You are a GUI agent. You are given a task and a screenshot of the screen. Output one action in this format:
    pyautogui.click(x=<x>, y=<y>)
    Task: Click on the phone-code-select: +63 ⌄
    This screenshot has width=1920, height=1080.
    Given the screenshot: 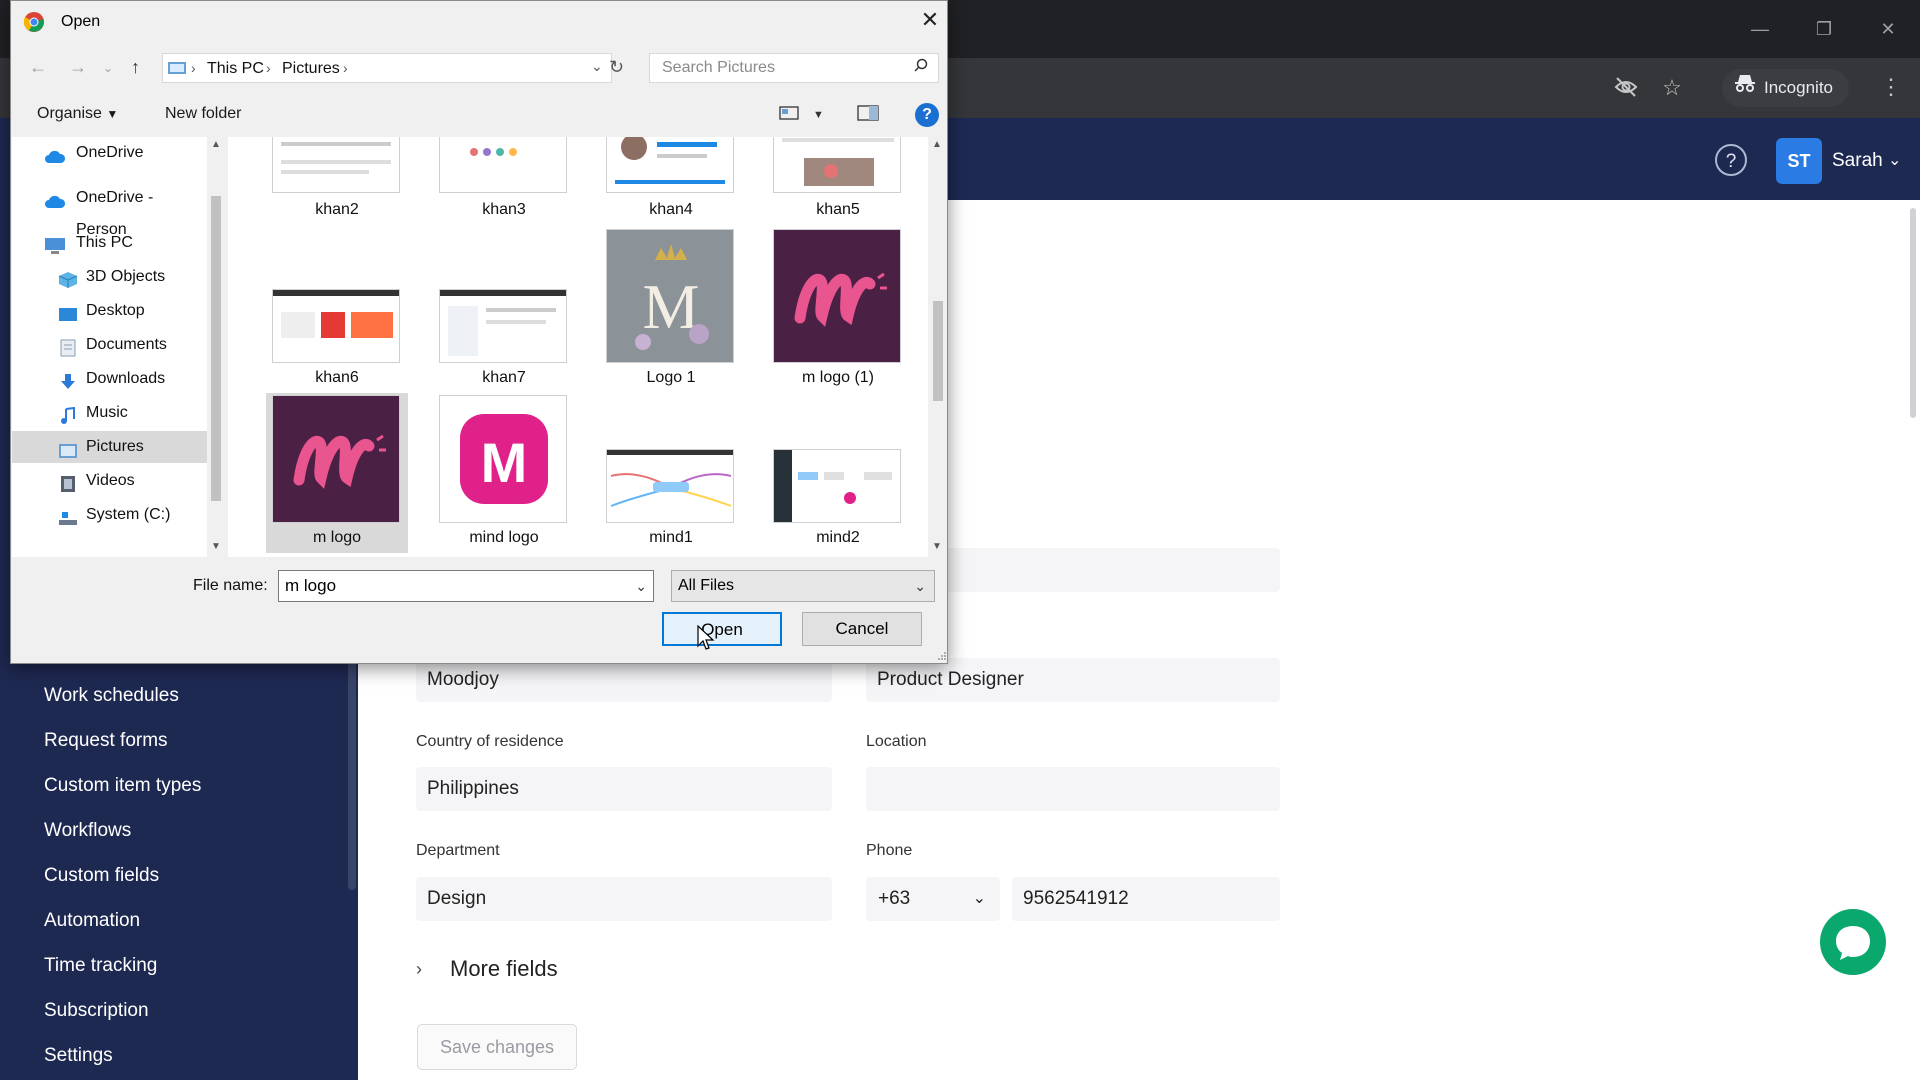 What is the action you would take?
    pyautogui.click(x=933, y=899)
    